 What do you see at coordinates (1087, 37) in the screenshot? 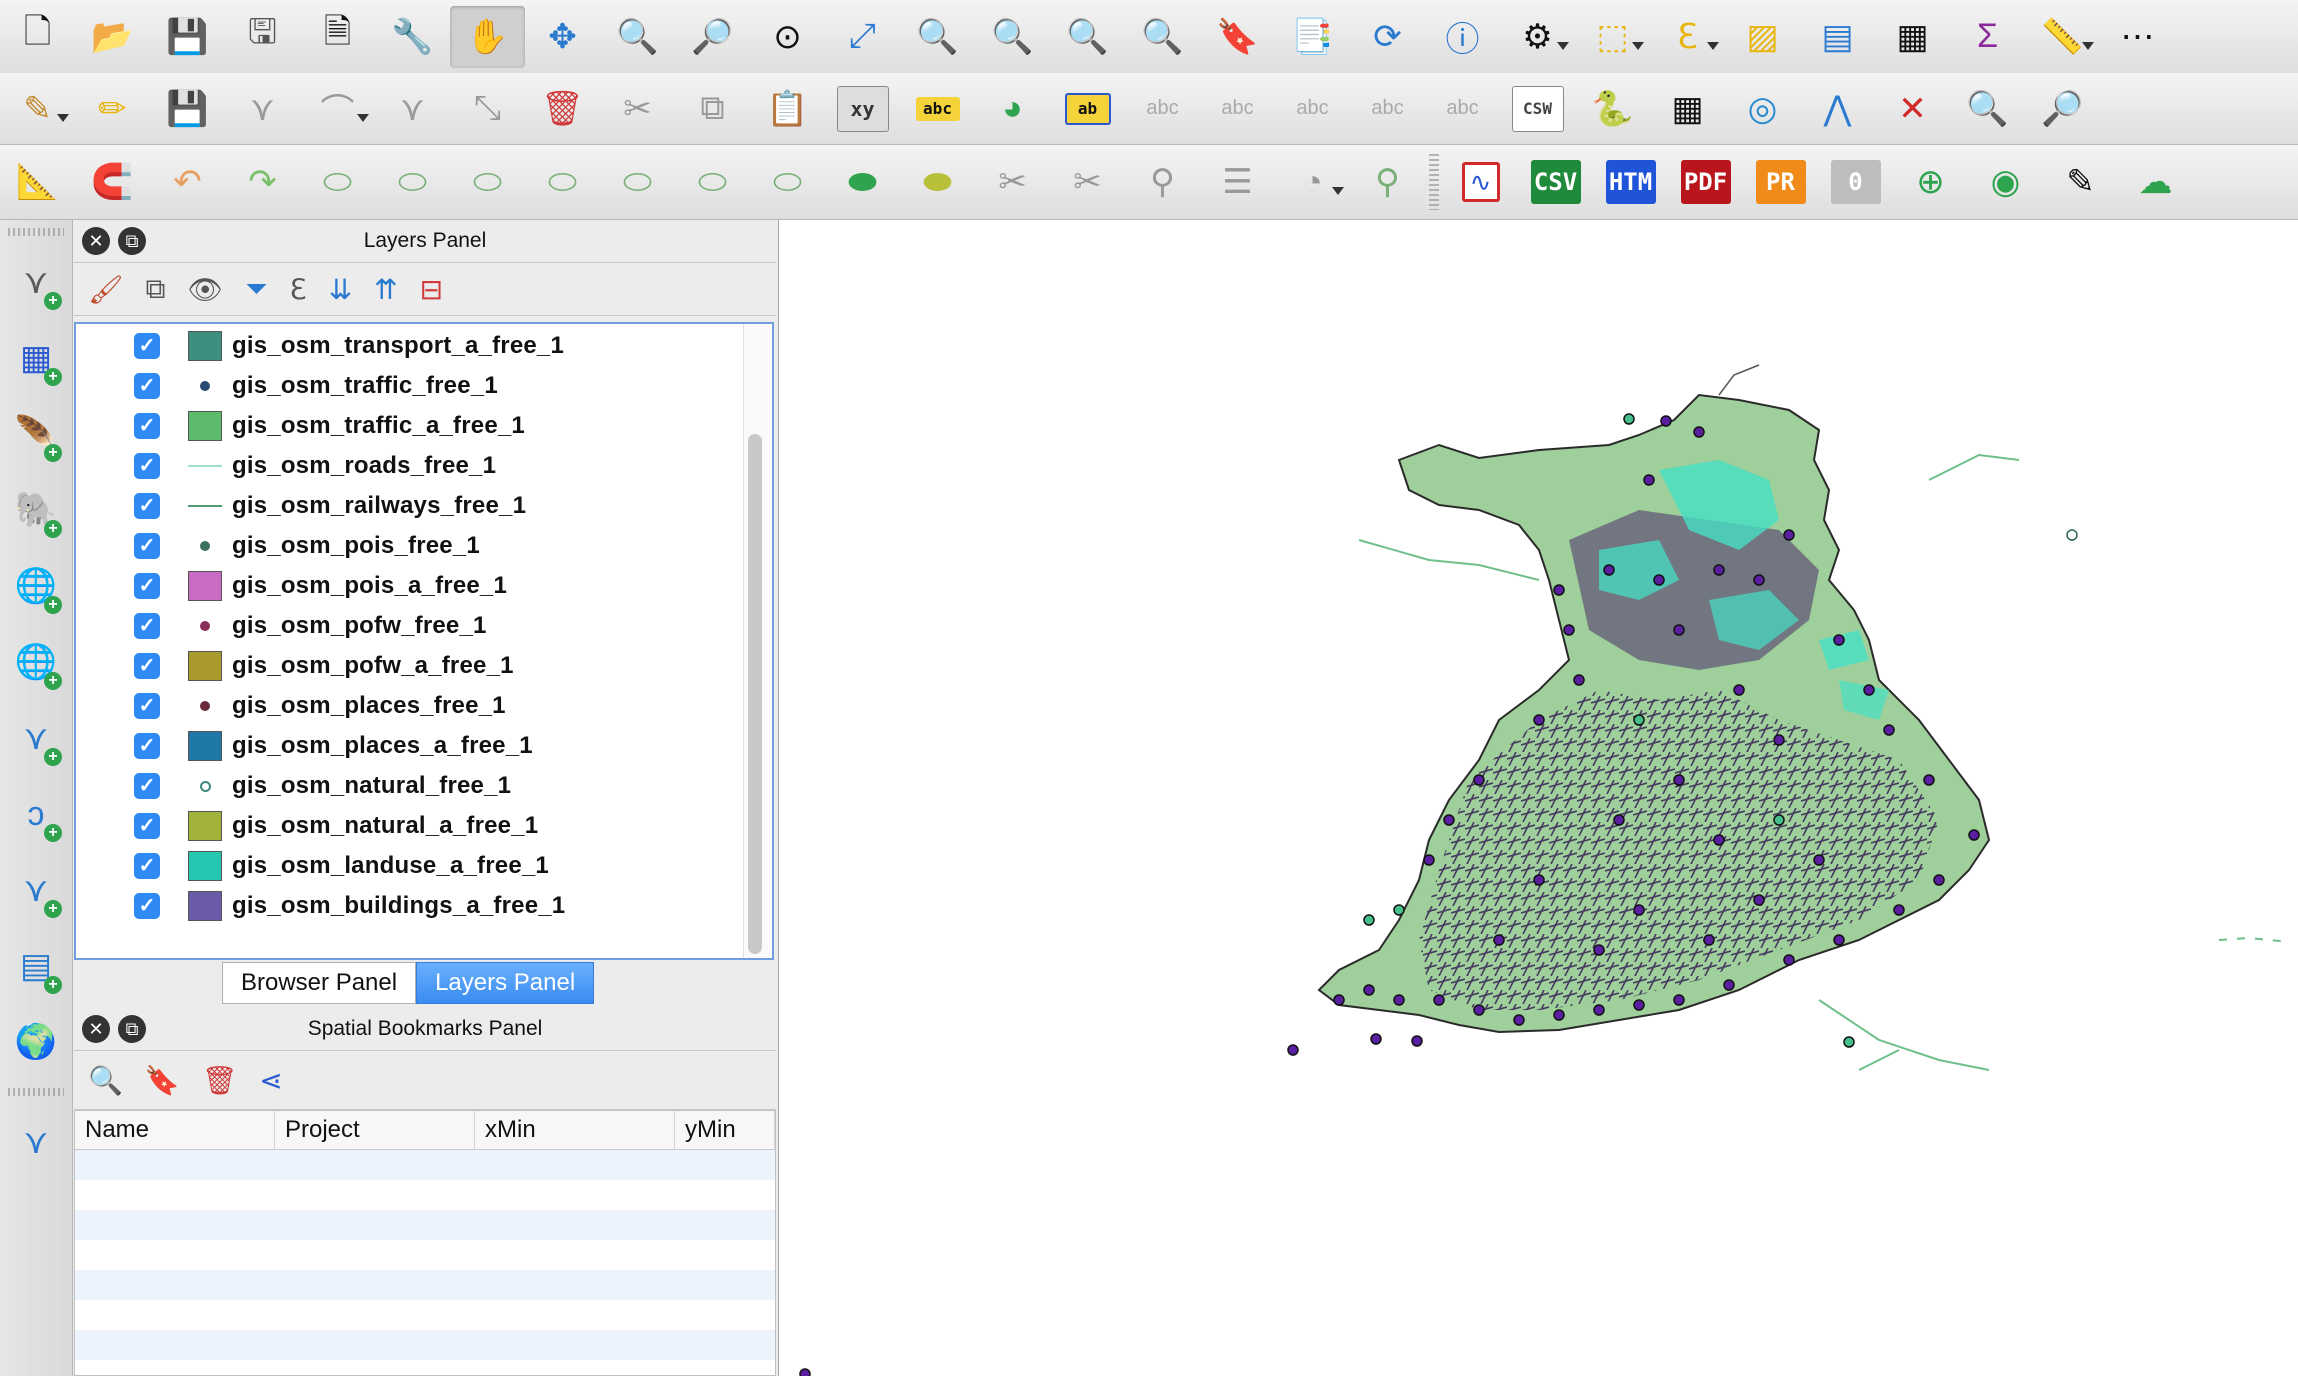
I see `zoom-last-icon: 🔍` at bounding box center [1087, 37].